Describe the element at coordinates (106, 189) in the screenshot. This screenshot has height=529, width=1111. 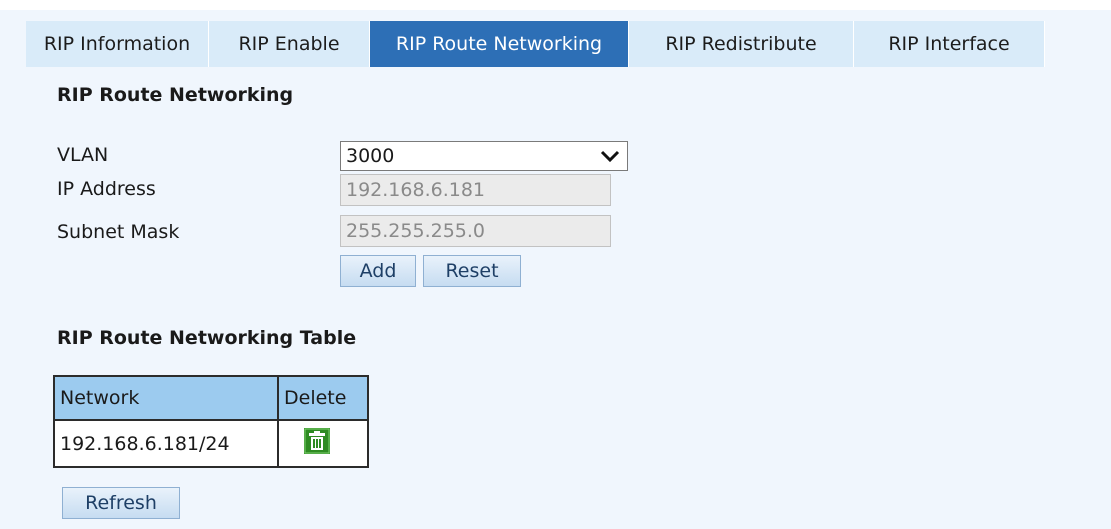
I see `ip-address-label: IP Address` at that location.